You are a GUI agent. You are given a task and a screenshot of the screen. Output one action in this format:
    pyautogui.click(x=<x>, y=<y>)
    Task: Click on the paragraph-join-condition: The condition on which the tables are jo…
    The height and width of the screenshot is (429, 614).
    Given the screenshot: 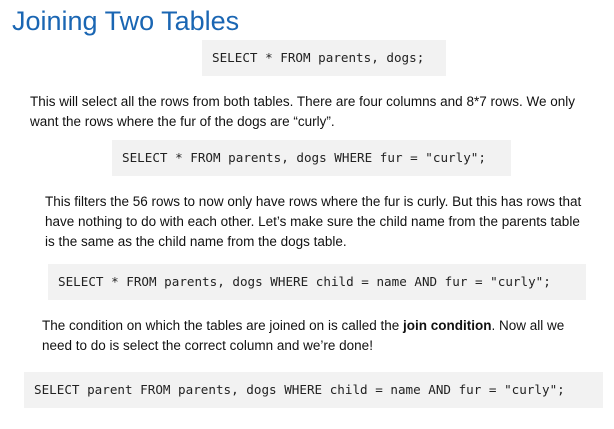 What is the action you would take?
    pyautogui.click(x=317, y=336)
    